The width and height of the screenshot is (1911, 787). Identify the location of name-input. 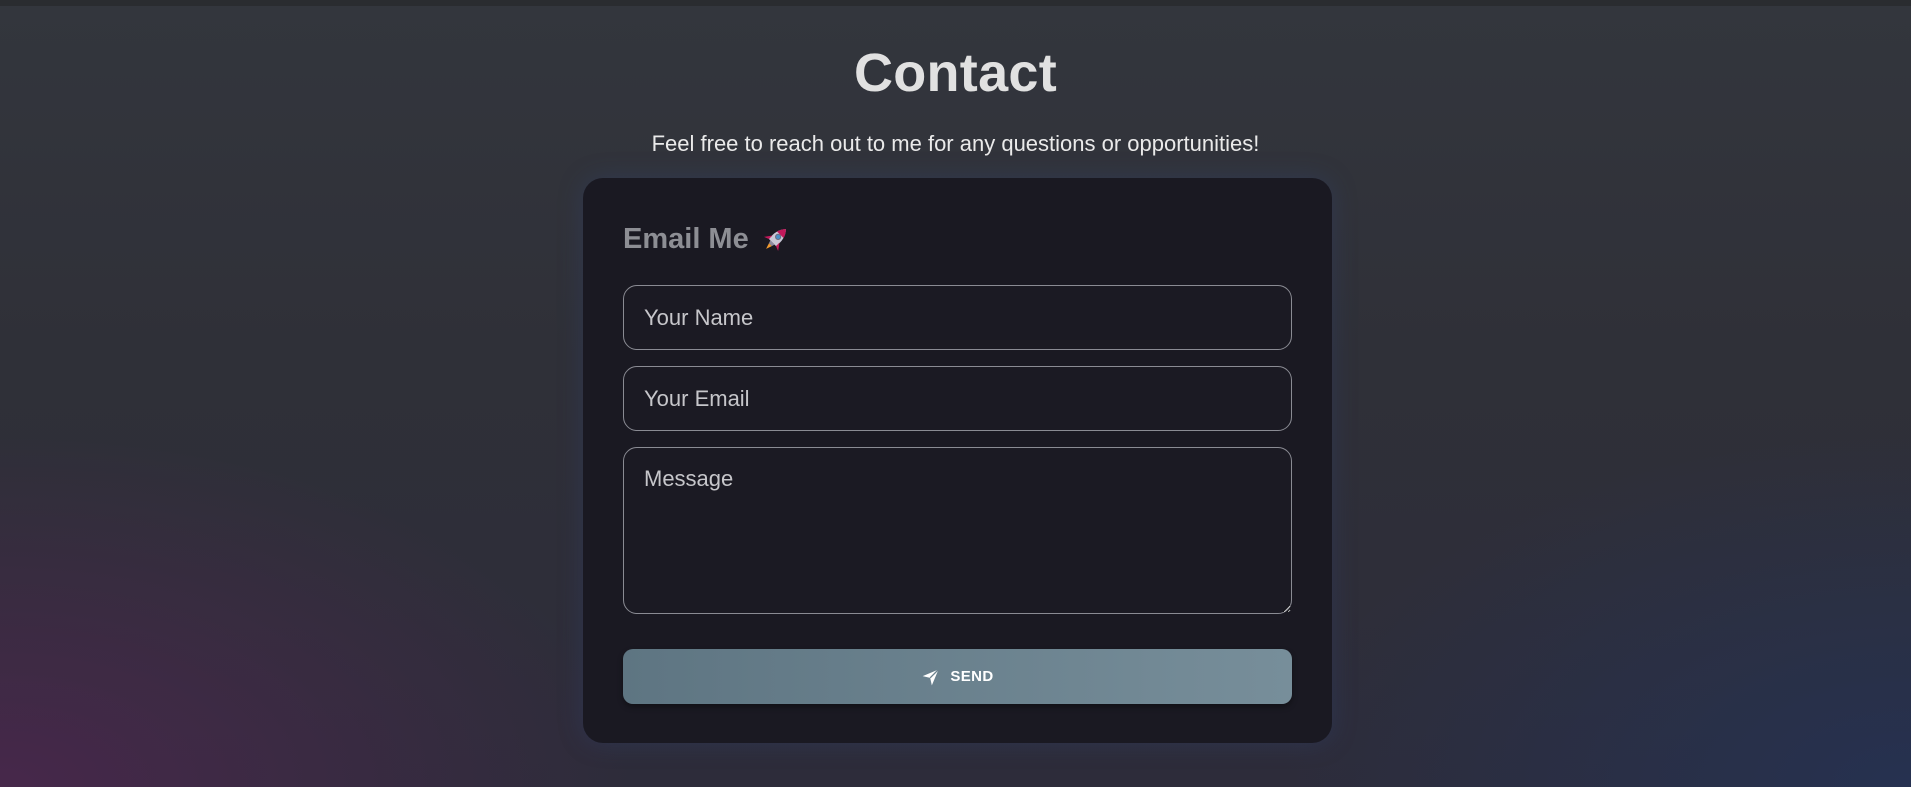
(957, 317).